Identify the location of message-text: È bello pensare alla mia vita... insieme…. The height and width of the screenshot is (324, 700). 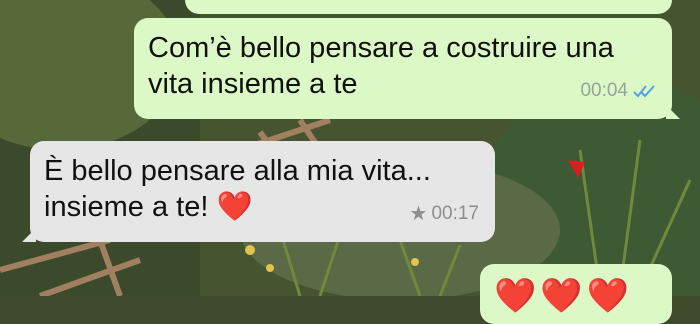
(237, 189).